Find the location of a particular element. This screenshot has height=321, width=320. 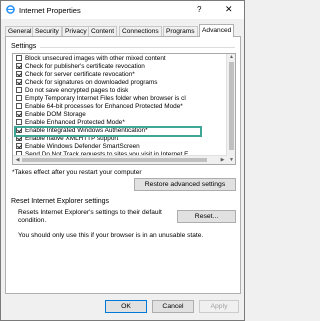

tab-content: Content is located at coordinates (103, 31).